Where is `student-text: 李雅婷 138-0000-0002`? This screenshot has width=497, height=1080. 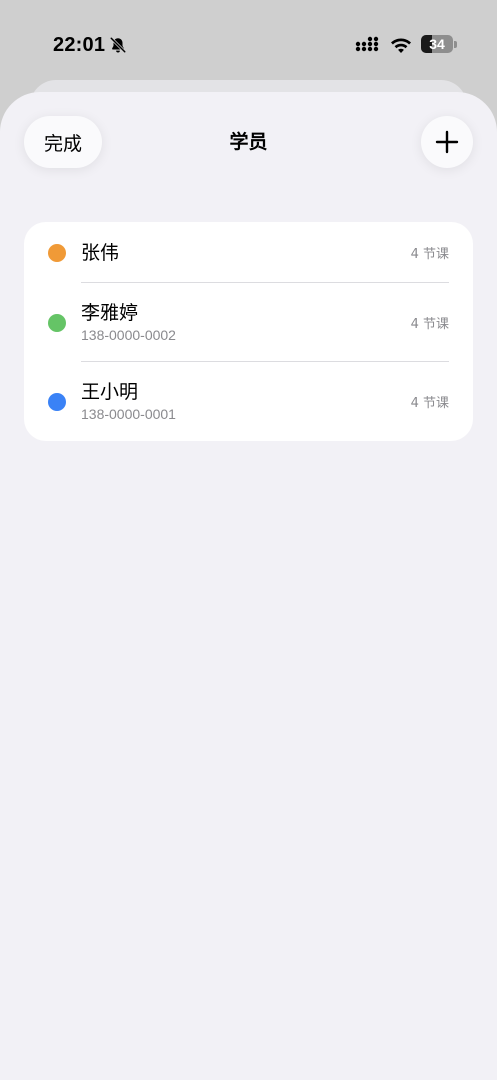 student-text: 李雅婷 138-0000-0002 is located at coordinates (246, 322).